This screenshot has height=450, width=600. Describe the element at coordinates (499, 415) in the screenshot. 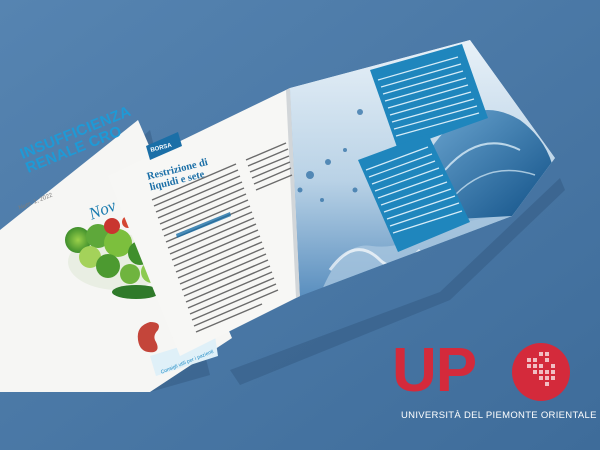

I see `logo-caption: UNIVERSITÀ DEL PIEMONTE ORIENTALE` at that location.